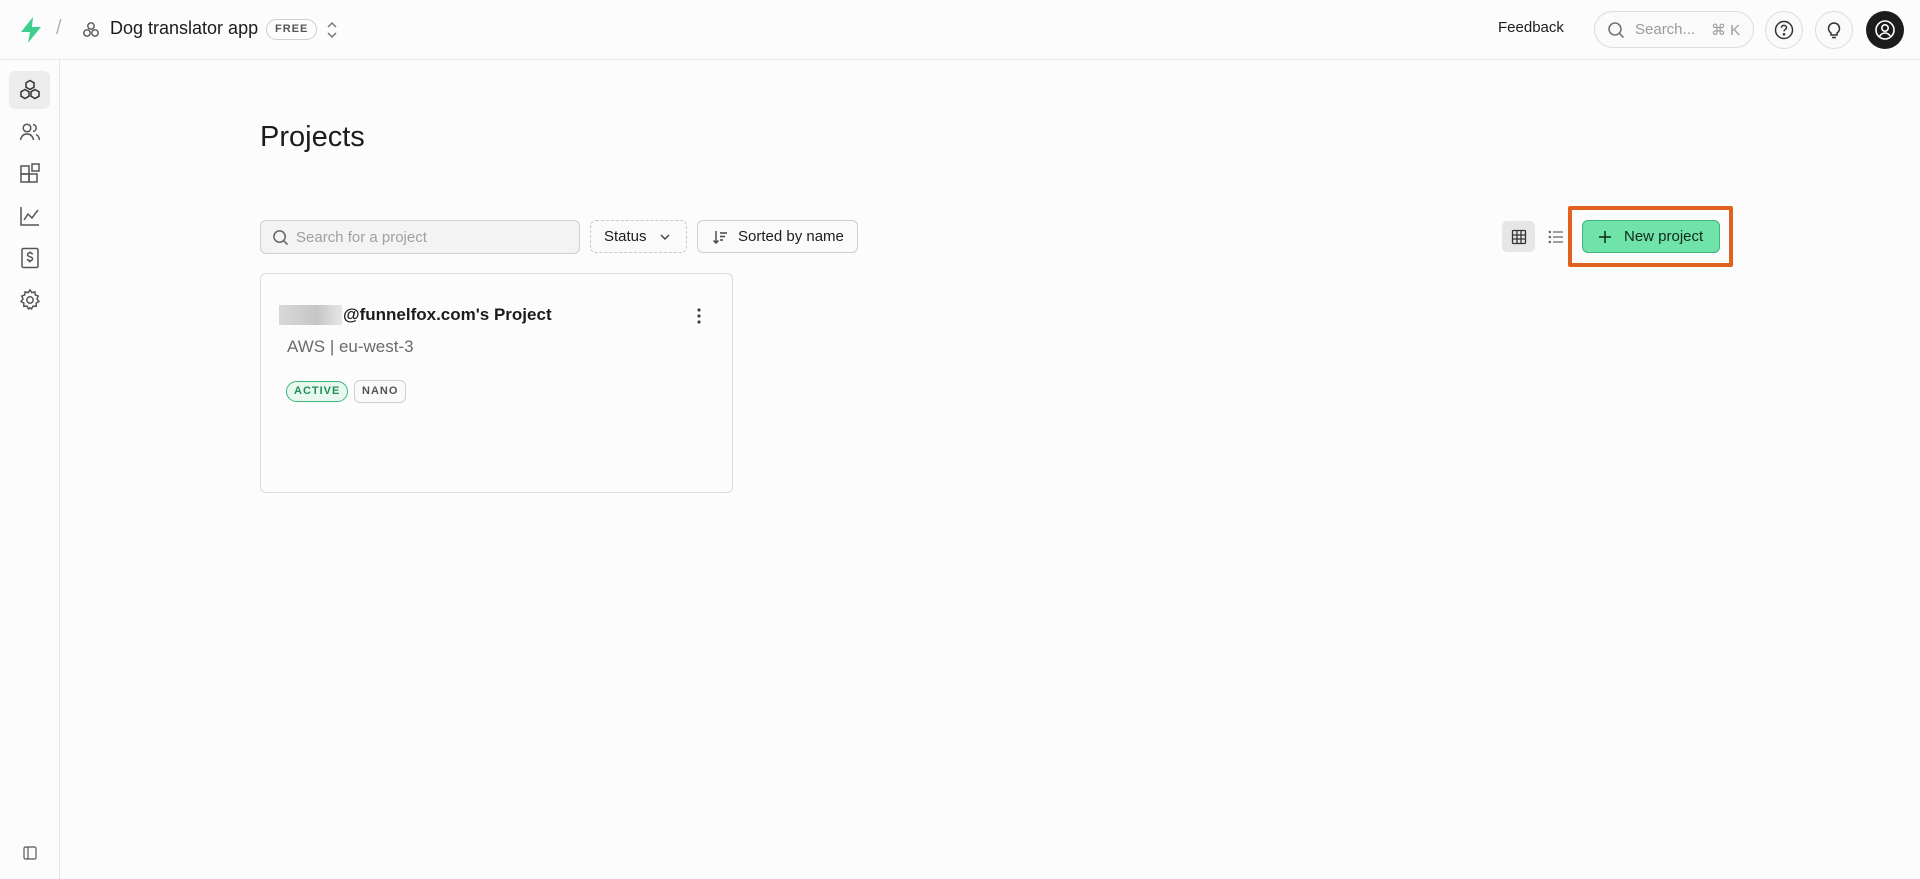 This screenshot has width=1920, height=879. I want to click on panel-toggle-icon, so click(30, 853).